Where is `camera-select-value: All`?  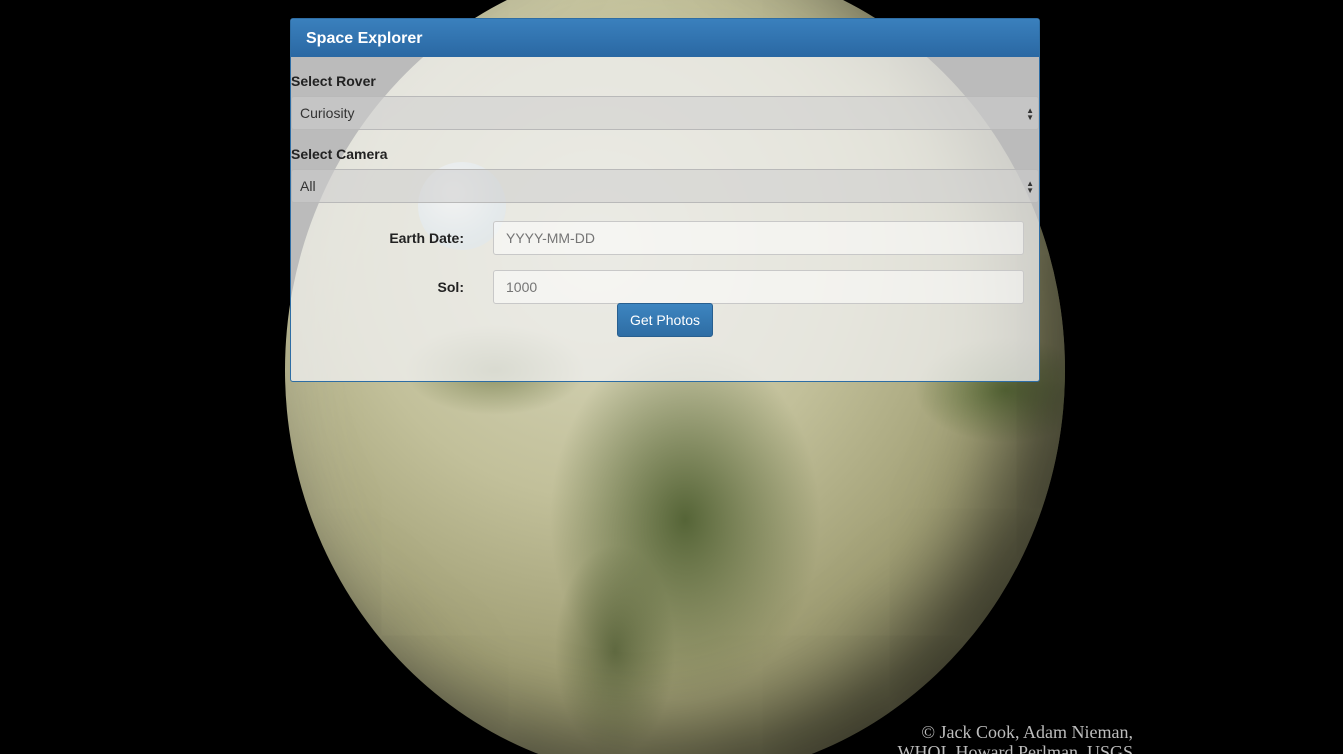
camera-select-value: All is located at coordinates (308, 186).